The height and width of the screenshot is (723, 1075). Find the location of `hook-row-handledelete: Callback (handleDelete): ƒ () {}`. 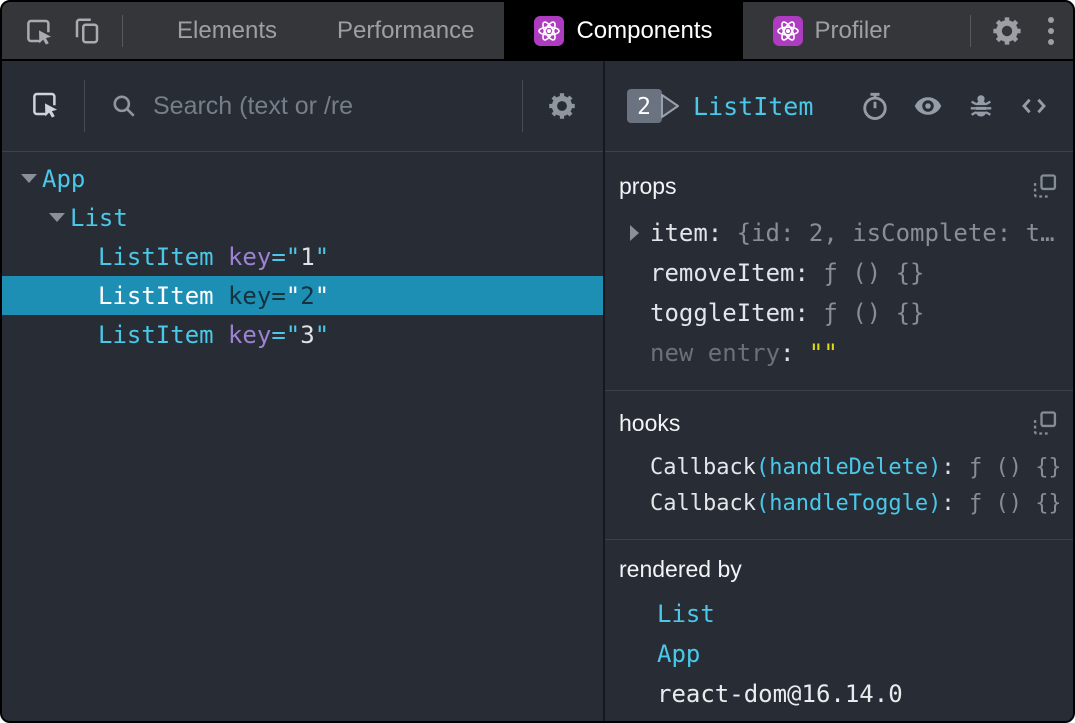

hook-row-handledelete: Callback (handleDelete): ƒ () {} is located at coordinates (854, 467).